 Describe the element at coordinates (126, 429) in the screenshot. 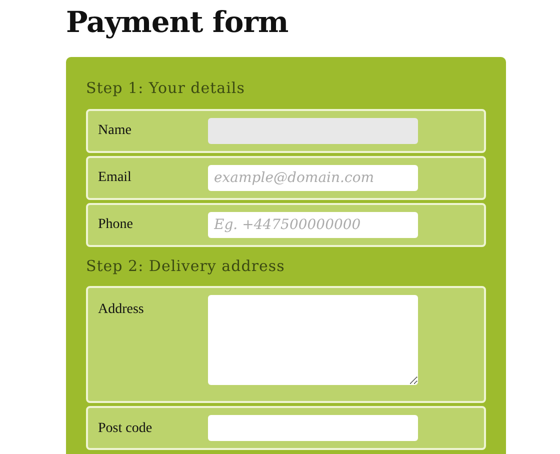

I see `field-label: Post code` at that location.